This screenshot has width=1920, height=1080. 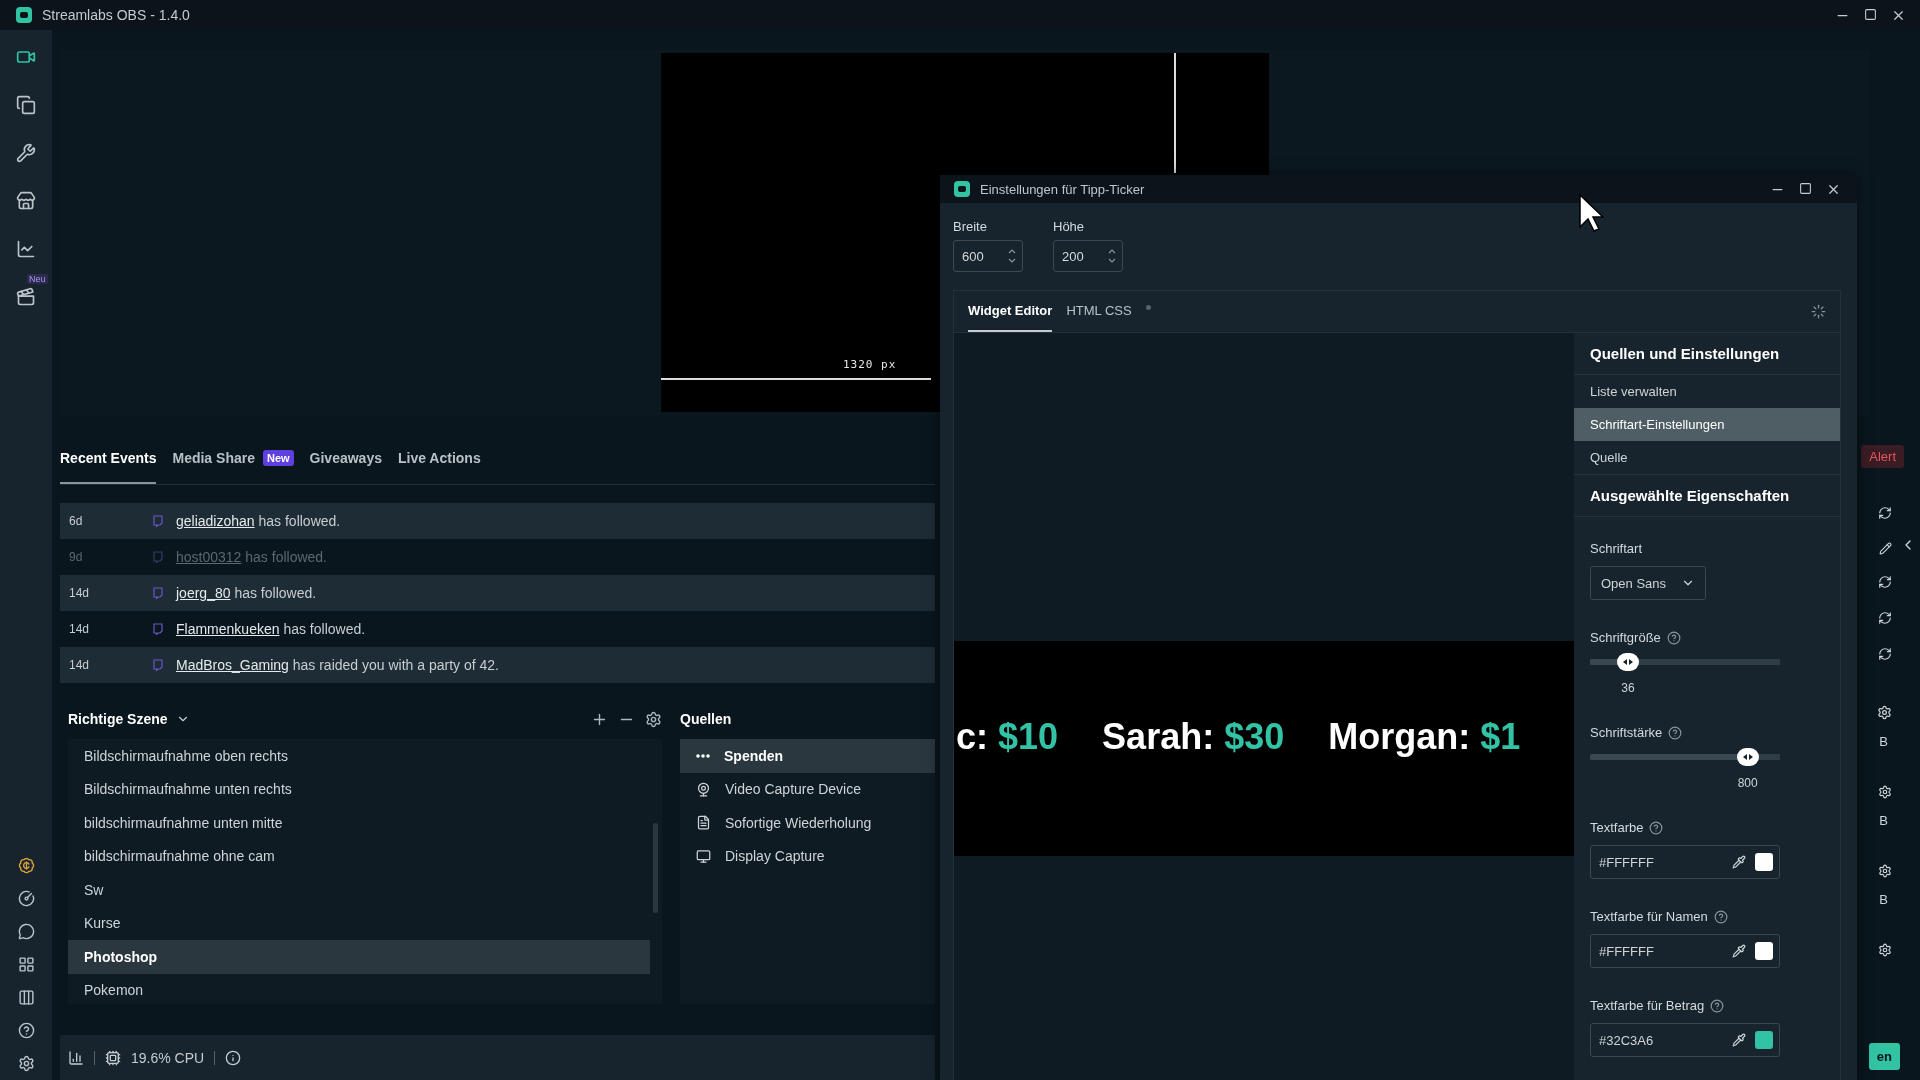 What do you see at coordinates (359, 756) in the screenshot?
I see `scene-item: Bildschirmaufnahme oben rechts` at bounding box center [359, 756].